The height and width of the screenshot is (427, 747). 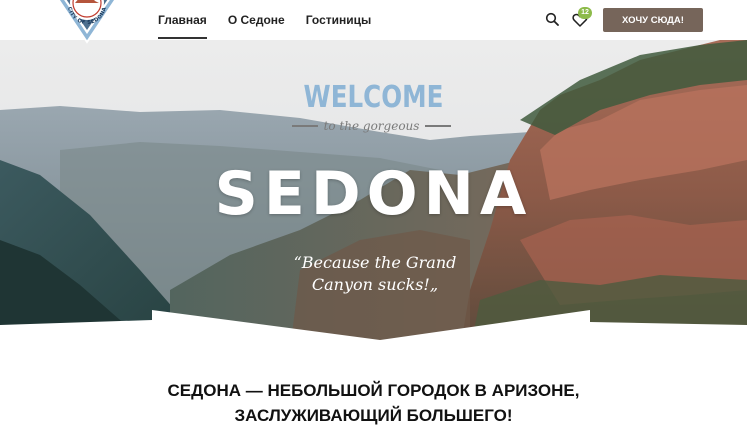 I want to click on tagline-divider-left, so click(x=304, y=126).